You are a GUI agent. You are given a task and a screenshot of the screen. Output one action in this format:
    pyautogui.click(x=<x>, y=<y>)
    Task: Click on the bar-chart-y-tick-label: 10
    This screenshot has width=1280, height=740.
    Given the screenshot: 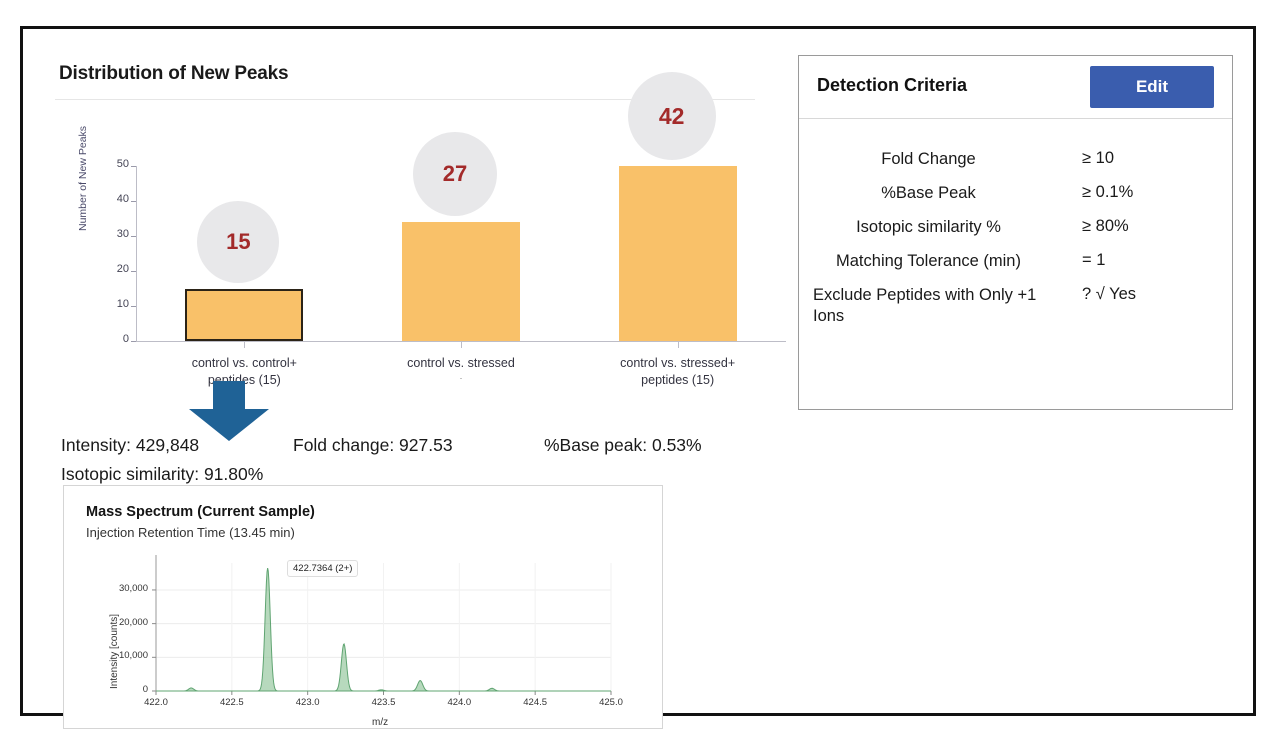 What is the action you would take?
    pyautogui.click(x=122, y=304)
    